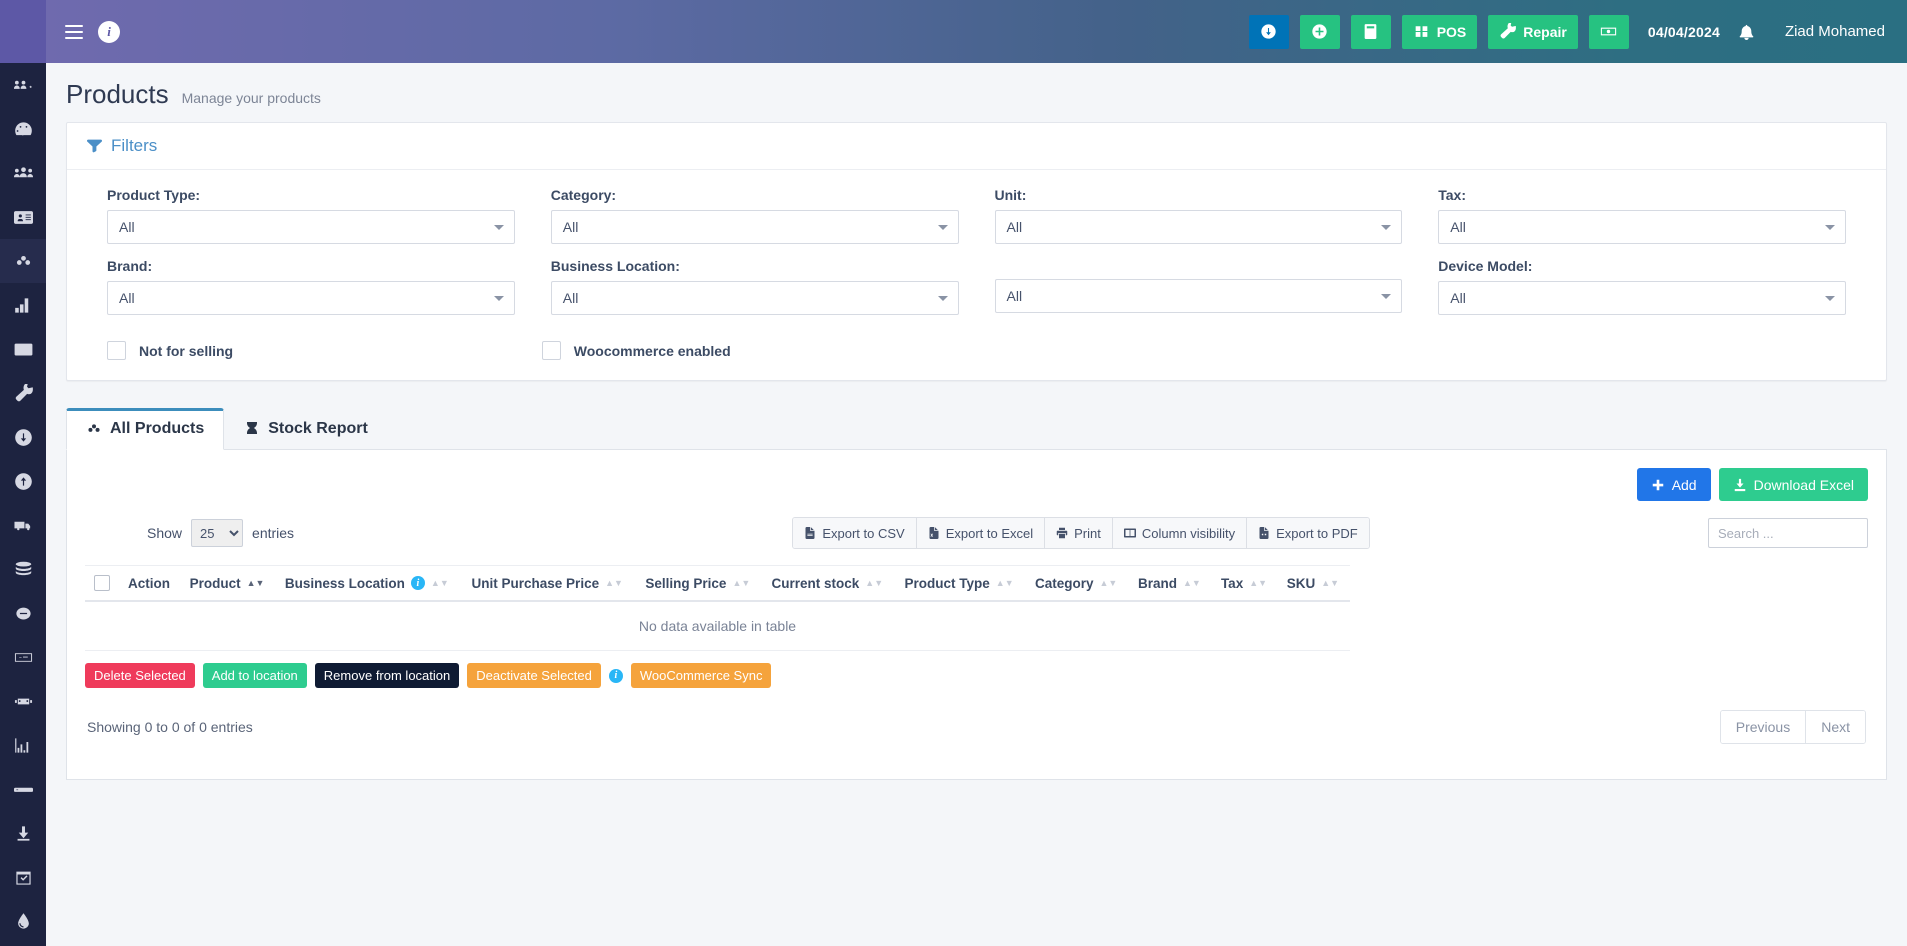  I want to click on cubes-icon, so click(94, 429).